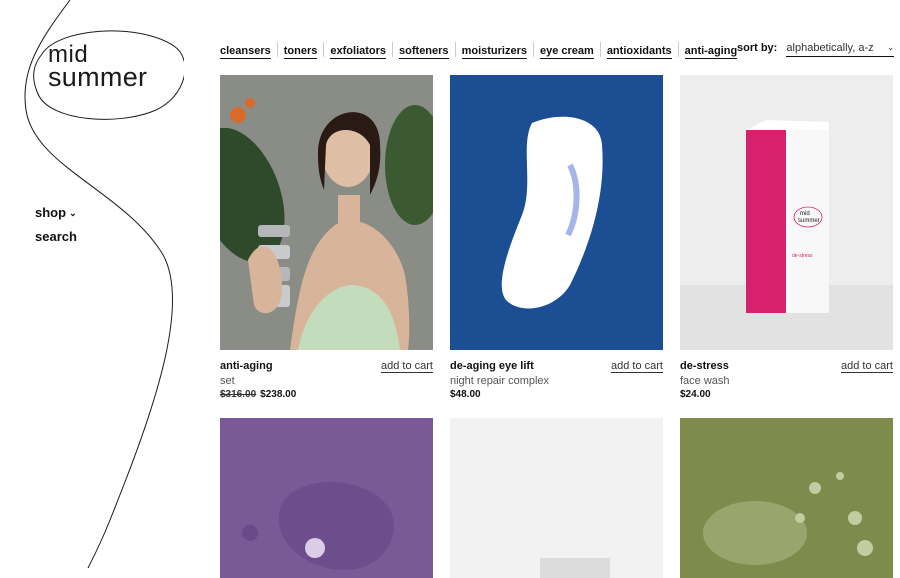 The width and height of the screenshot is (900, 578). I want to click on model-photo, so click(326, 212).